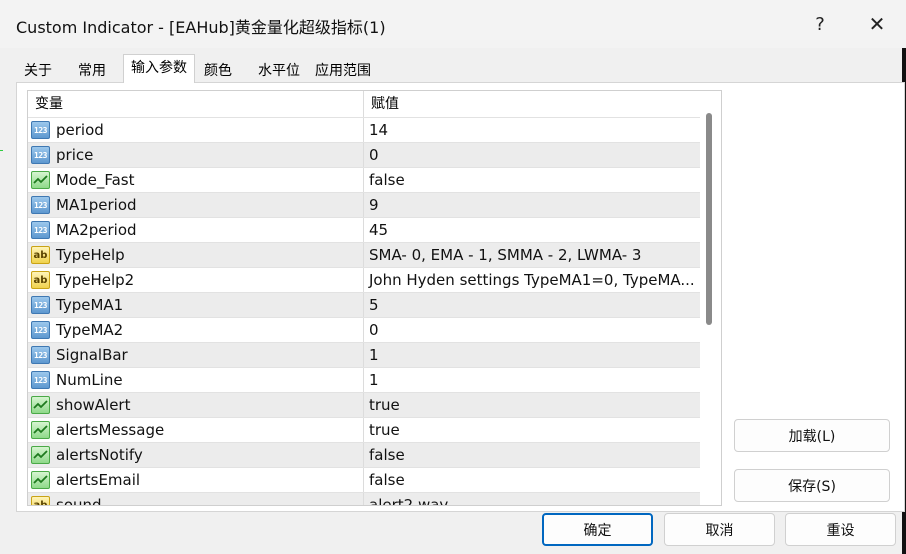 Image resolution: width=906 pixels, height=554 pixels. Describe the element at coordinates (532, 205) in the screenshot. I see `parameter-value: 9` at that location.